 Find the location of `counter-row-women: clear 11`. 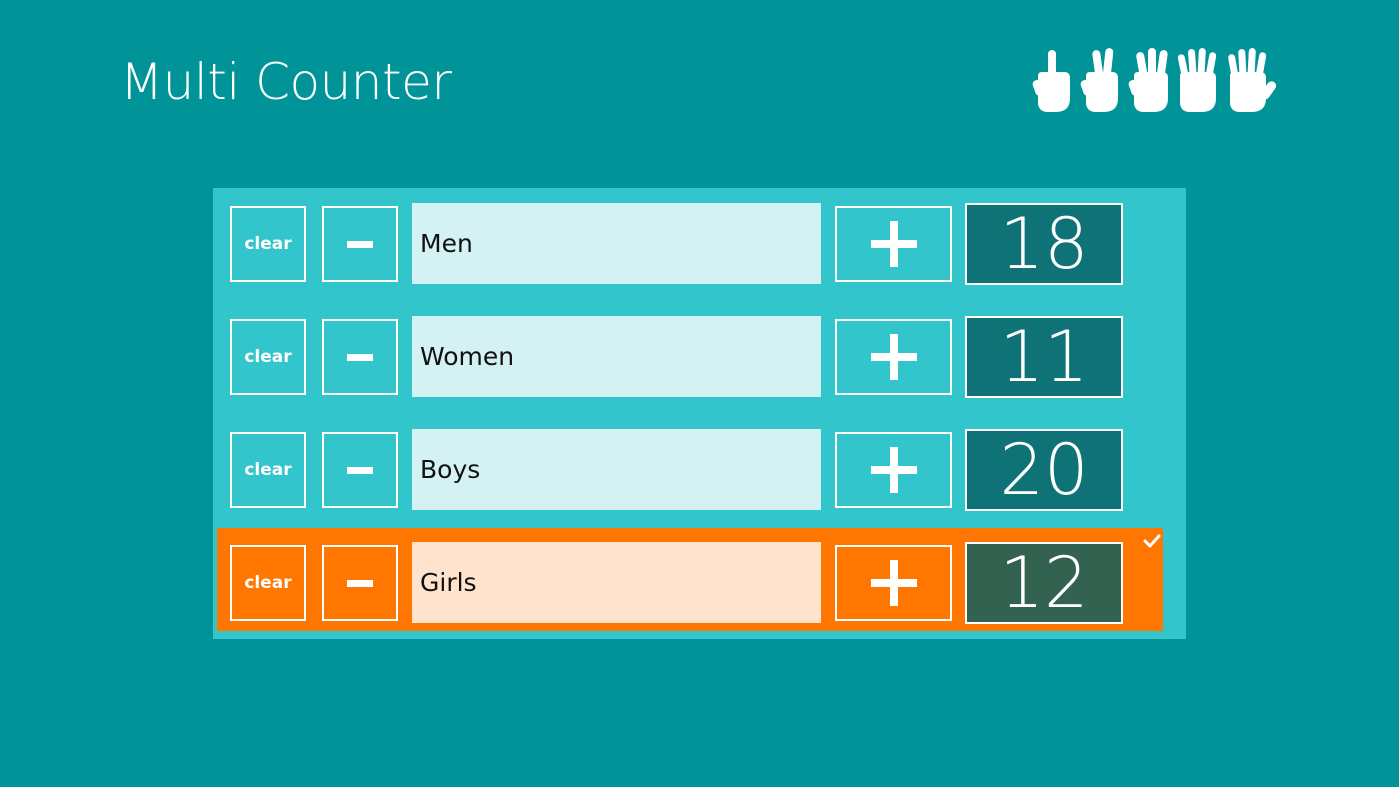

counter-row-women: clear 11 is located at coordinates (690, 353).